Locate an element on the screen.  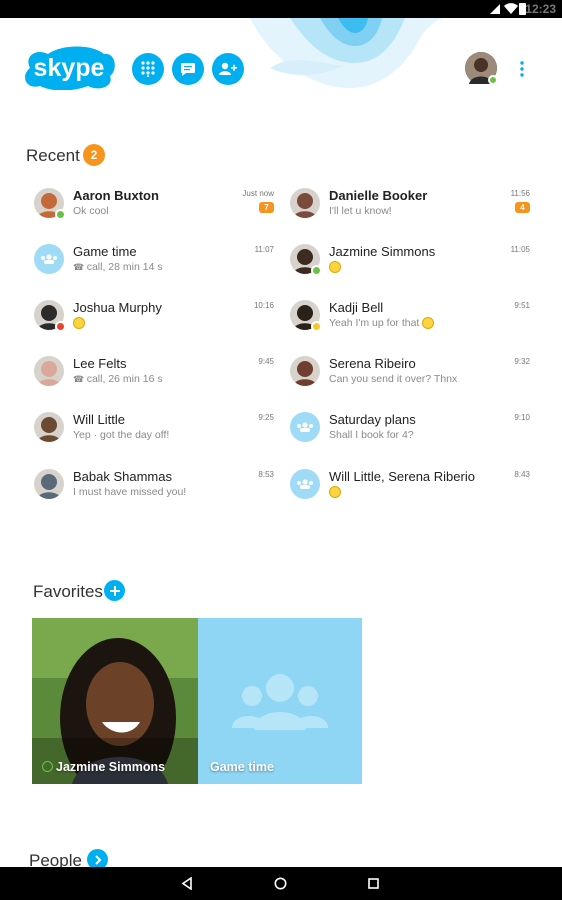
recent-conversation-item: Game time ☎ call, 28 min 14 s 11:07 is located at coordinates (154, 268).